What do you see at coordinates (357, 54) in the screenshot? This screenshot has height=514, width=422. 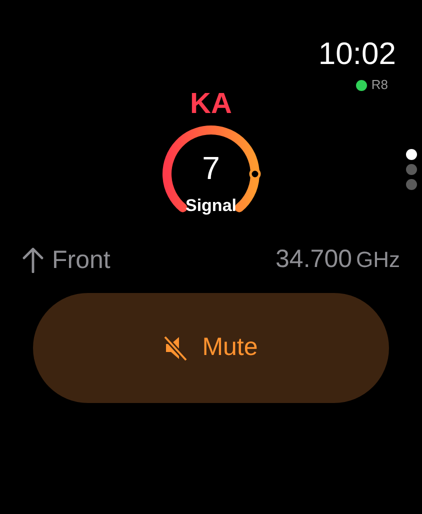 I see `clock-time: 10:02` at bounding box center [357, 54].